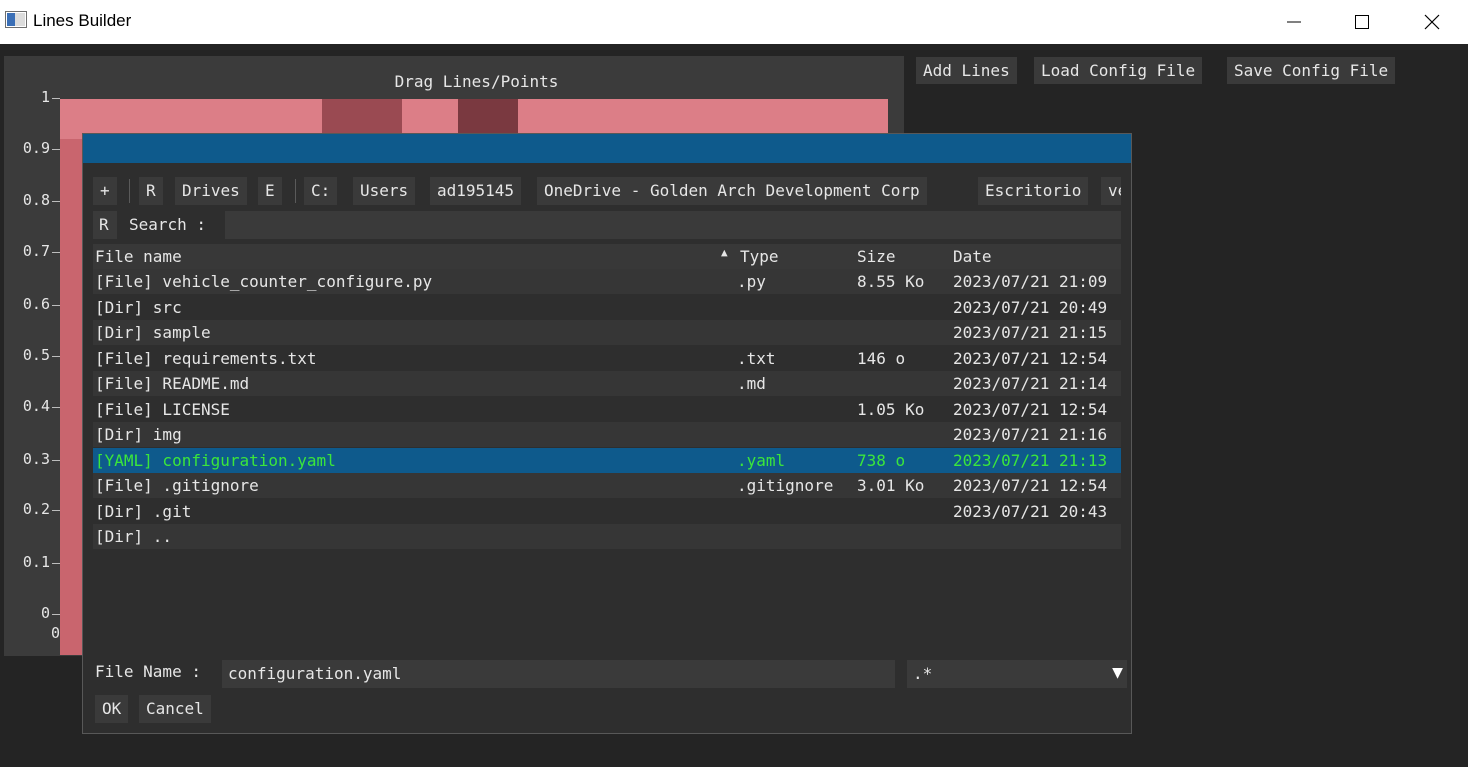  I want to click on search-row: R Search :, so click(607, 225).